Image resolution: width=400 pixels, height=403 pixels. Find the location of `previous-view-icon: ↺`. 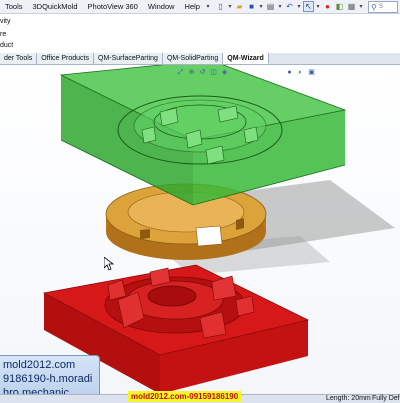

previous-view-icon: ↺ is located at coordinates (202, 72).